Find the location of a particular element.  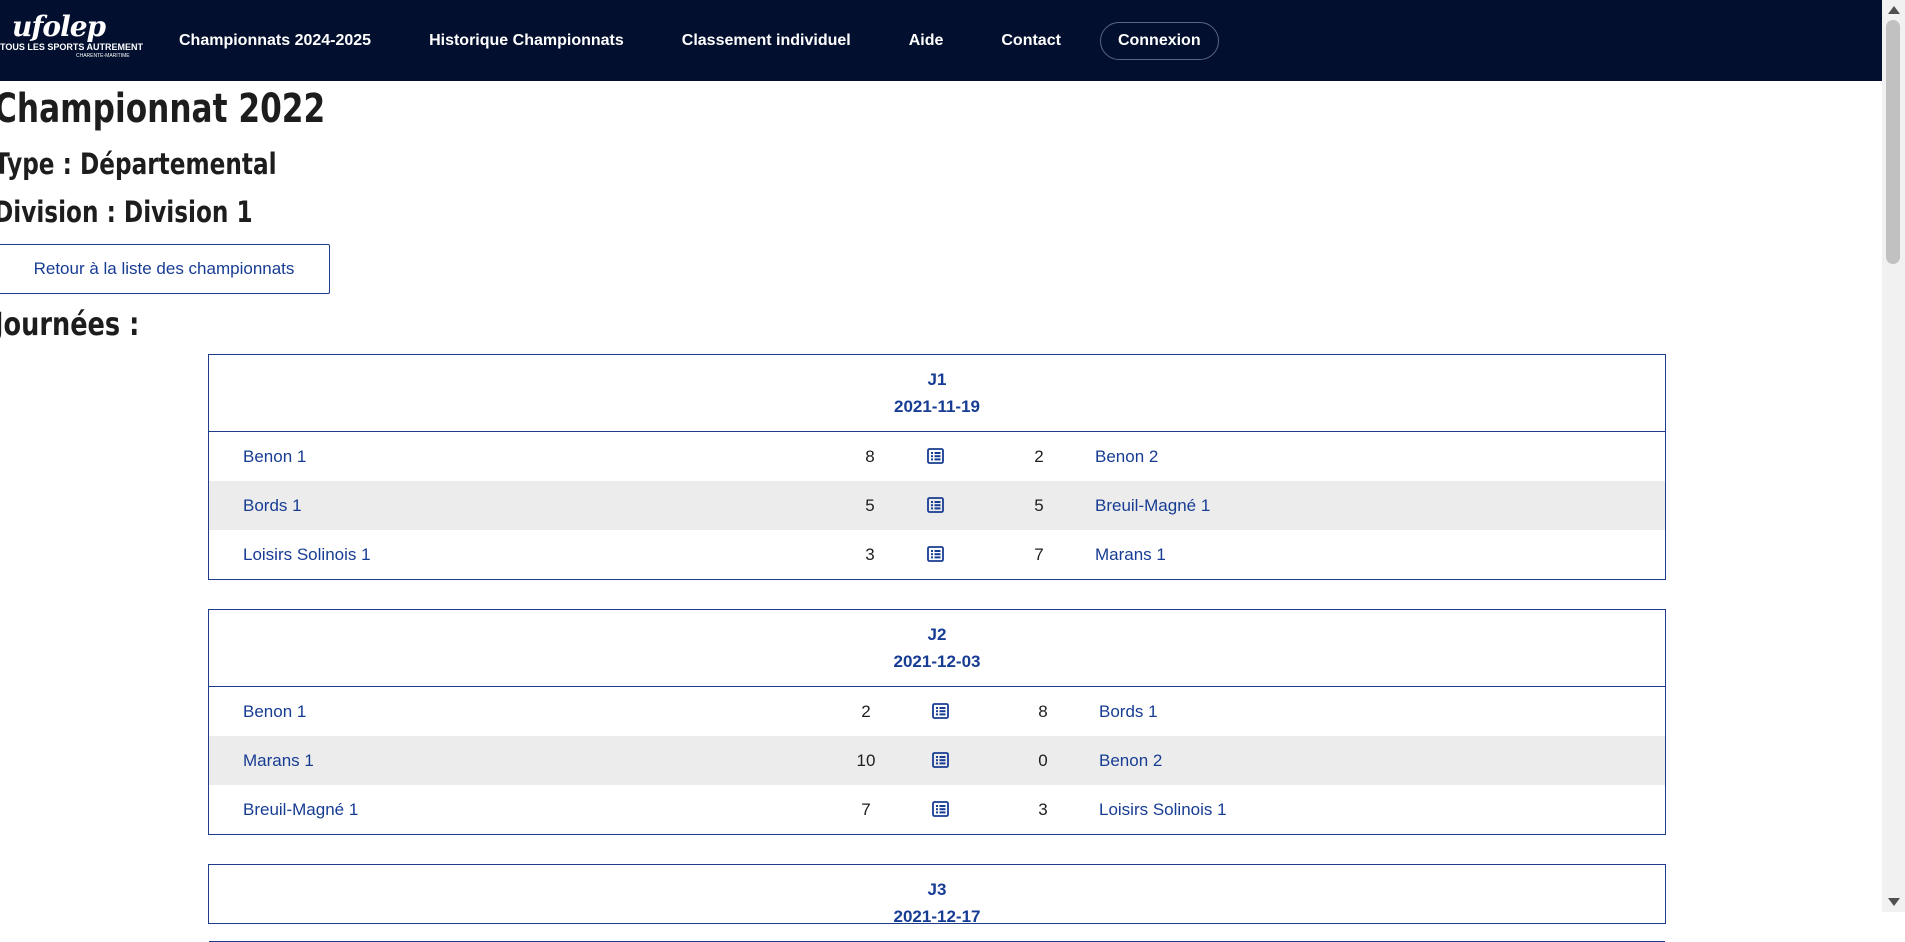

match-row: Bords 1 5 5 Breuil-Magné 1 is located at coordinates (937, 505).